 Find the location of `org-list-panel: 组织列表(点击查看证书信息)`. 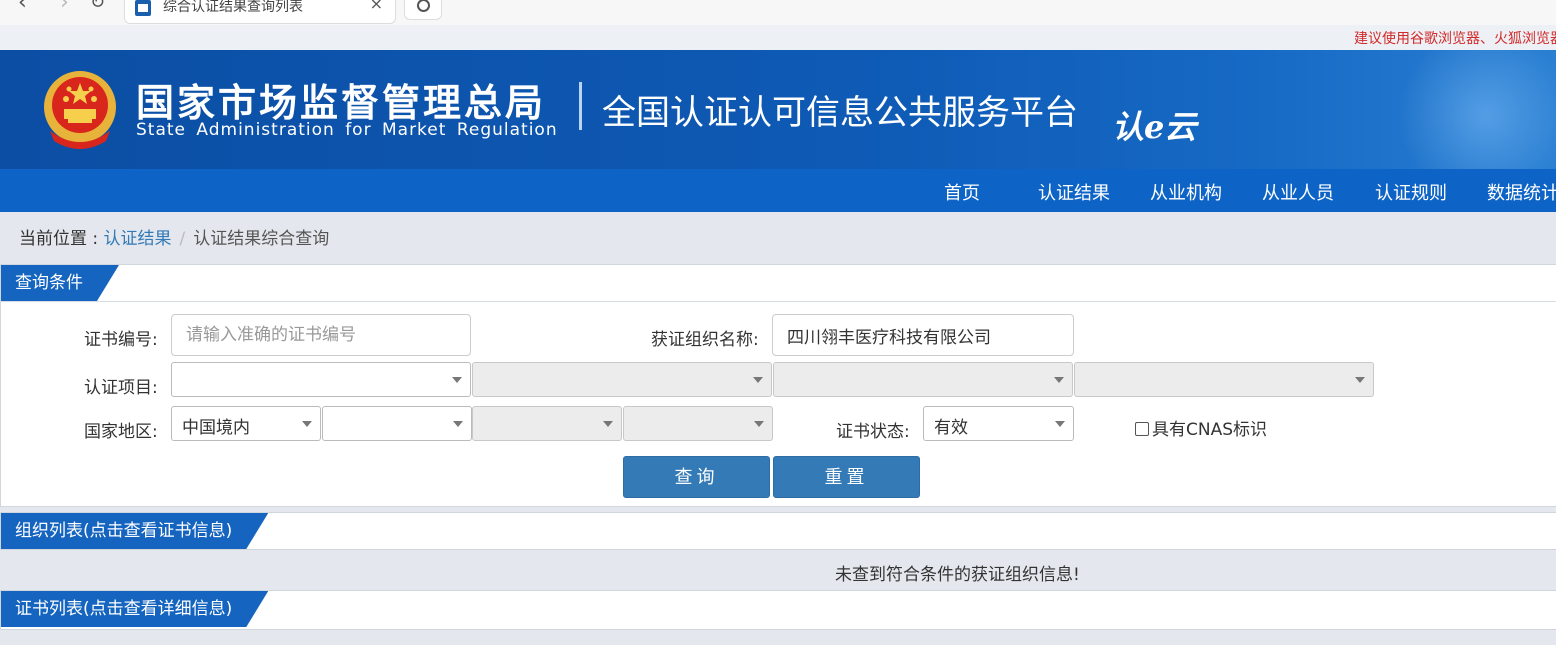

org-list-panel: 组织列表(点击查看证书信息) is located at coordinates (778, 531).